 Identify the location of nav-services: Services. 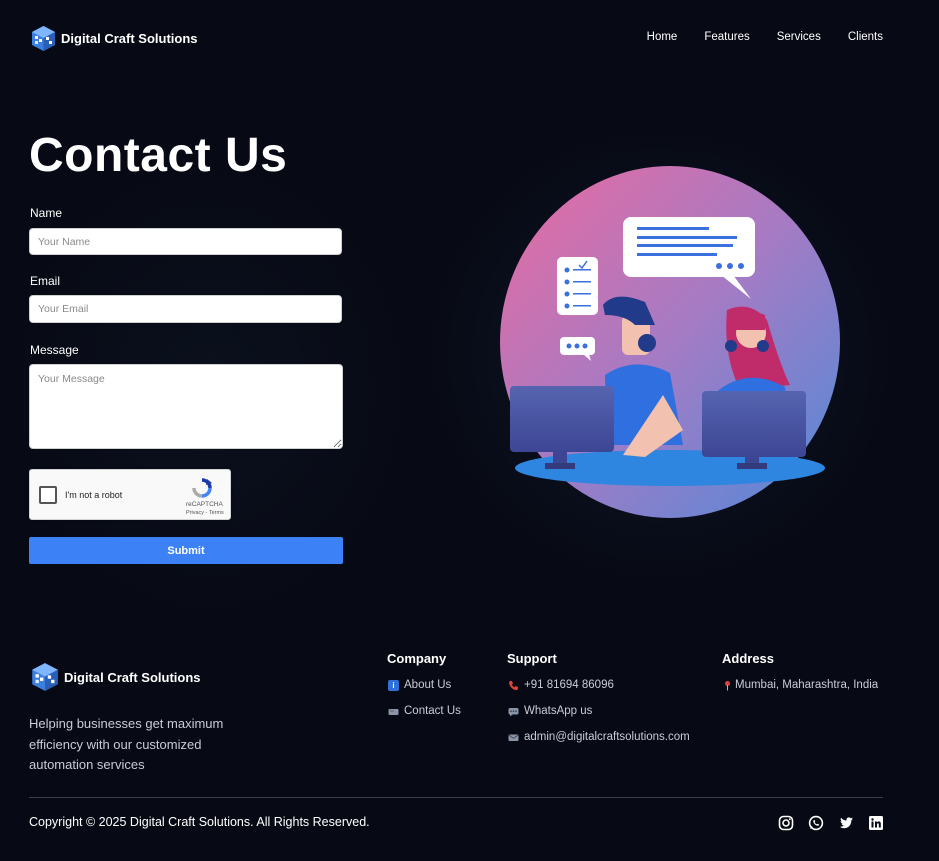
(799, 37).